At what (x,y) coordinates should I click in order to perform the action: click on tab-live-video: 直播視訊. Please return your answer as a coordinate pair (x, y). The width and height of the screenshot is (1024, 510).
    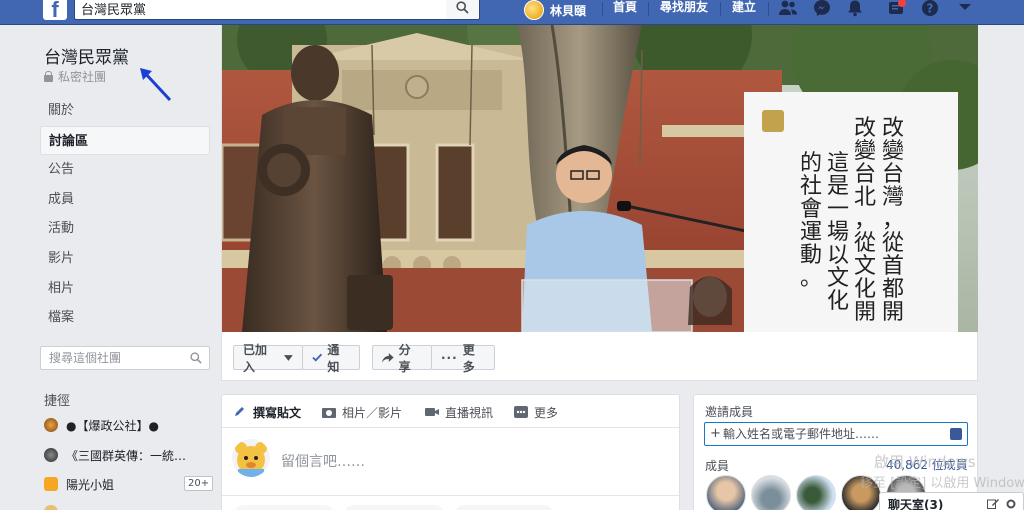
    Looking at the image, I should click on (459, 412).